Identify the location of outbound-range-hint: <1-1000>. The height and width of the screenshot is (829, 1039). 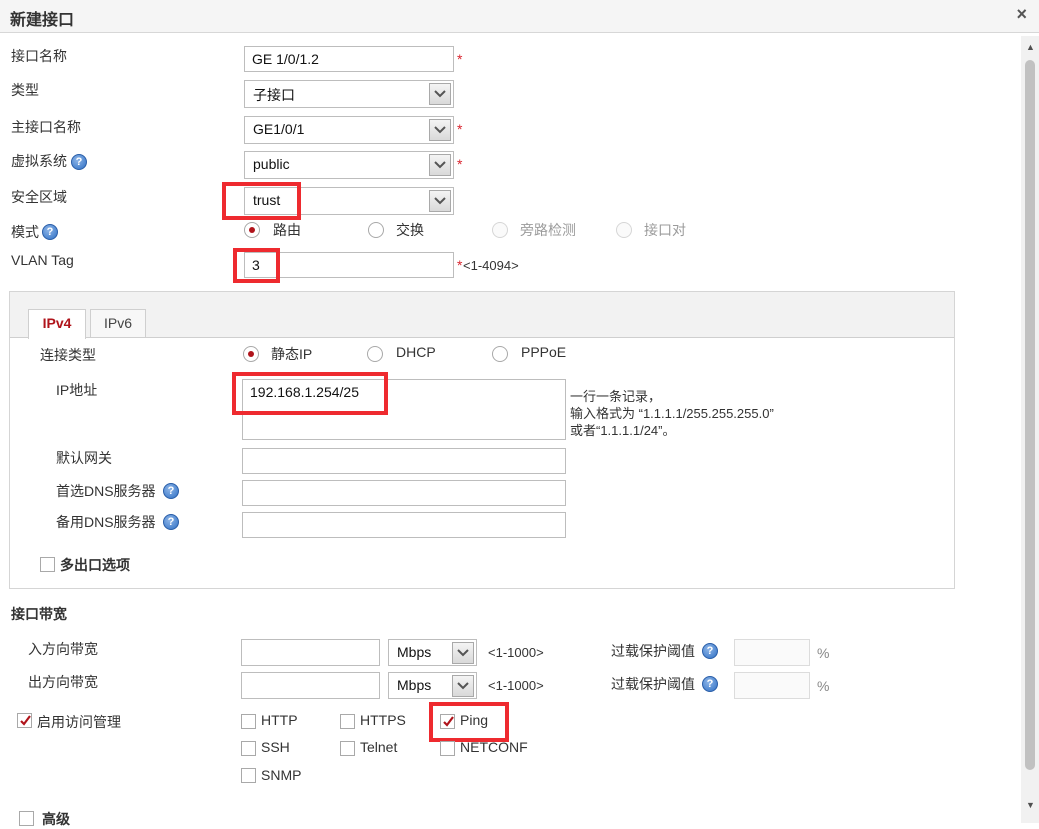
(516, 685).